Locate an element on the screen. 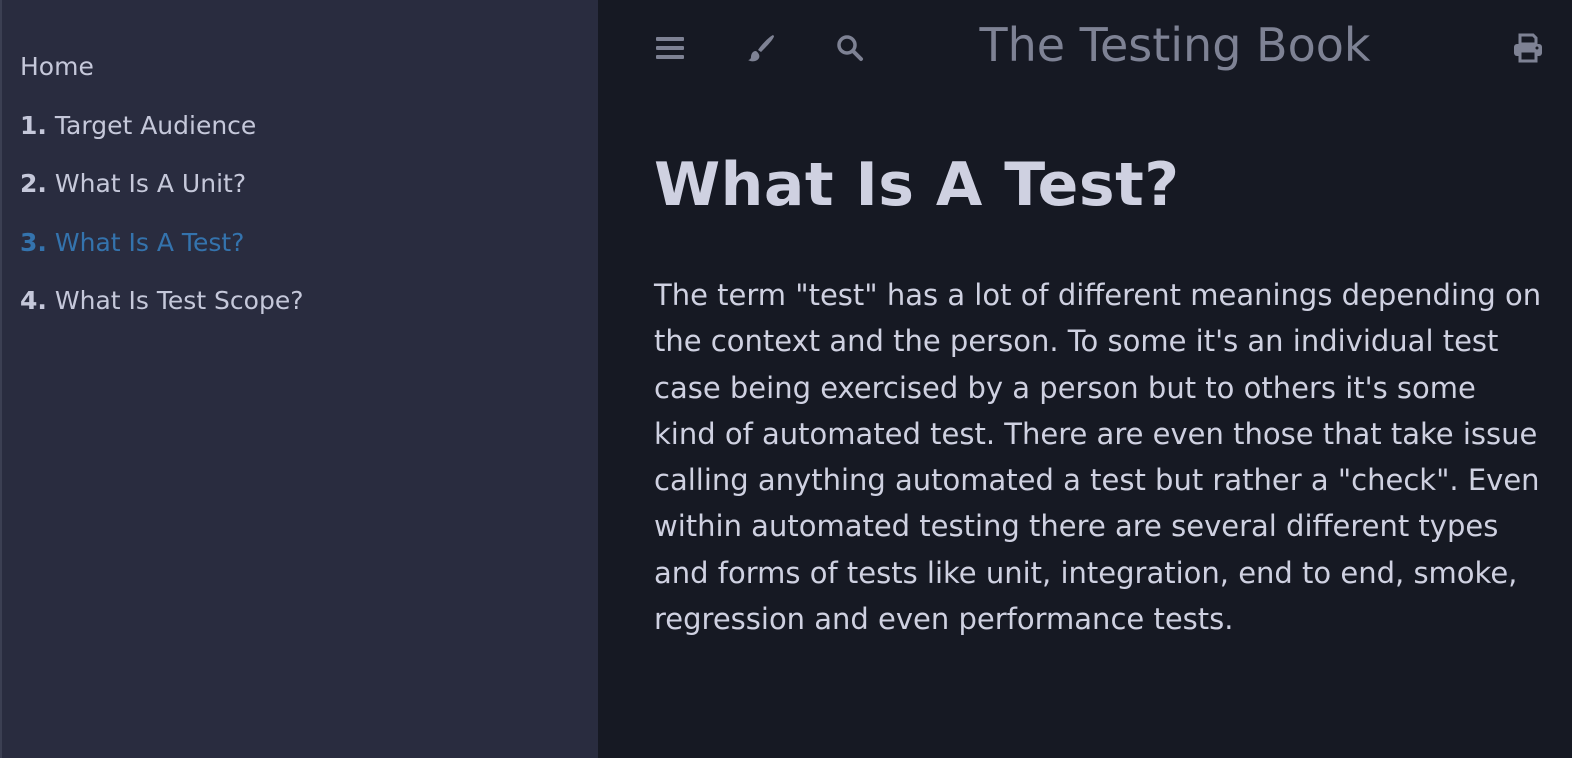 Image resolution: width=1572 pixels, height=758 pixels. print-icon is located at coordinates (1528, 48).